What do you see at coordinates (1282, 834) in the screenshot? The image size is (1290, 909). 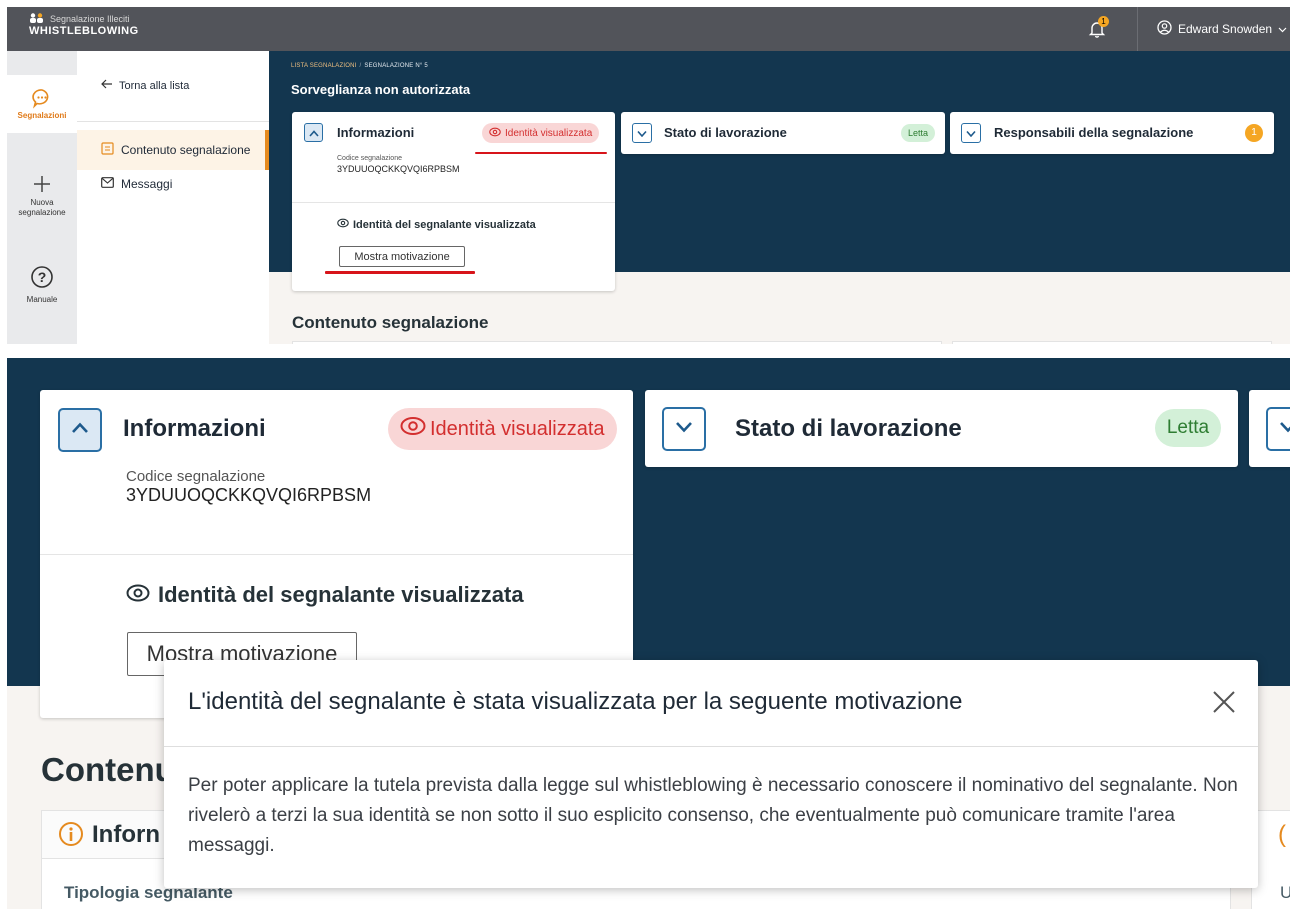 I see `info-circle-icon: (` at bounding box center [1282, 834].